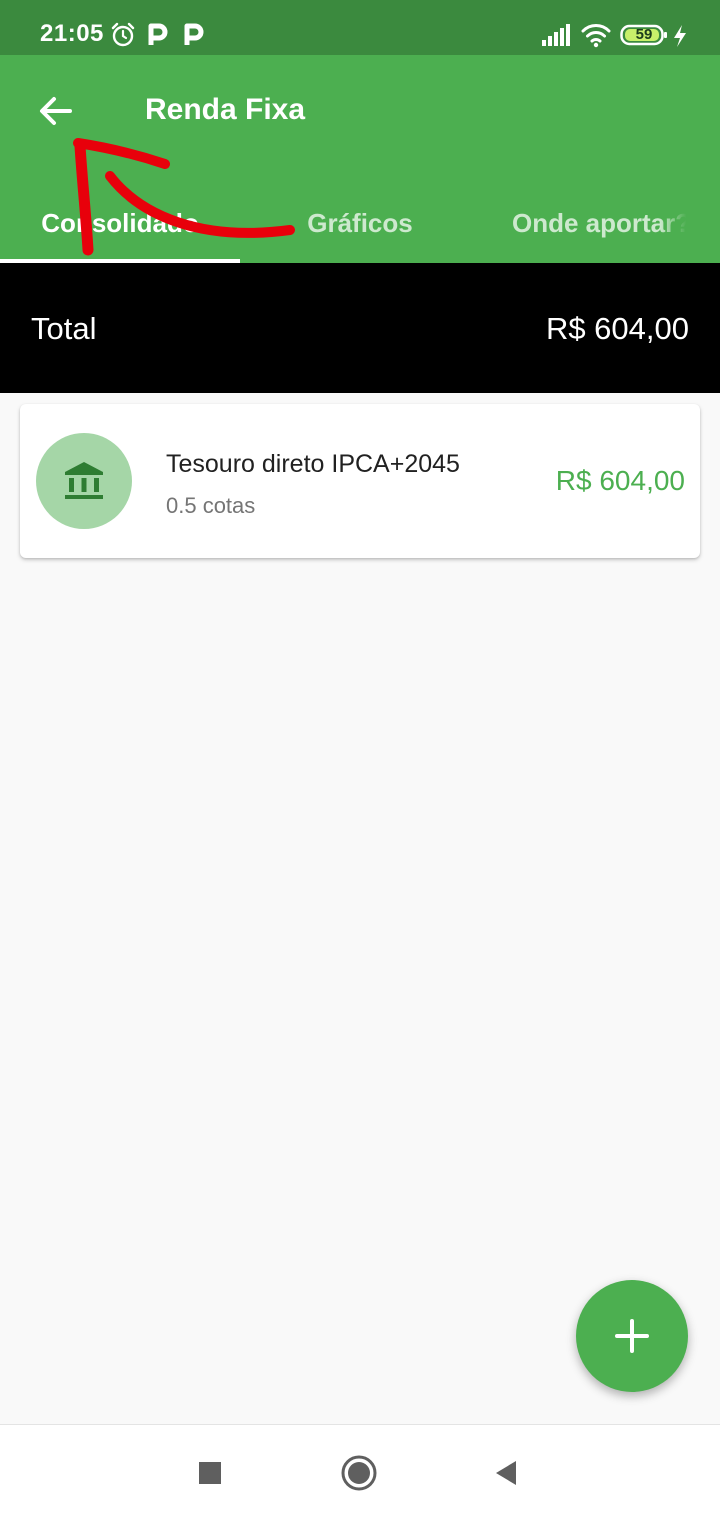 The image size is (720, 1520). I want to click on add-button, so click(632, 1336).